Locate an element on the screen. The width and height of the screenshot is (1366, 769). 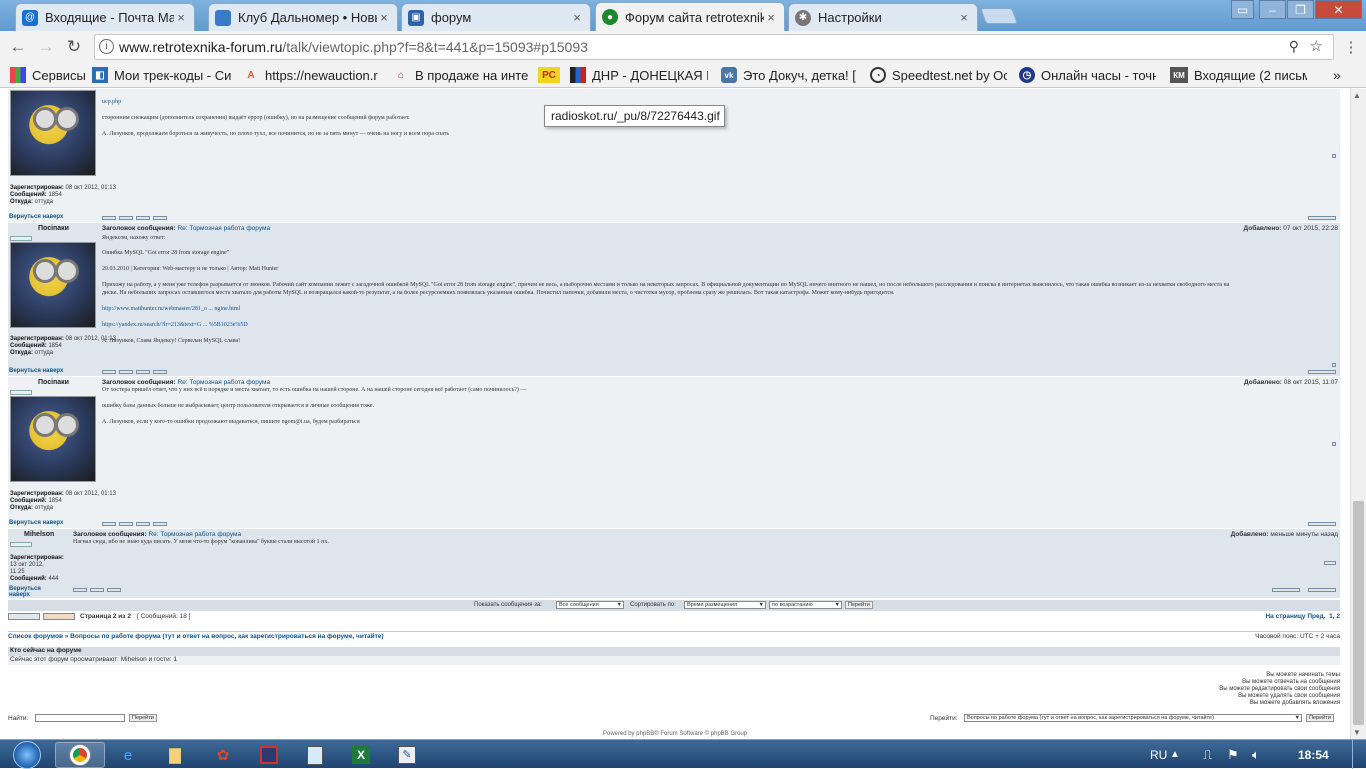
reply-button is located at coordinates (59, 616).